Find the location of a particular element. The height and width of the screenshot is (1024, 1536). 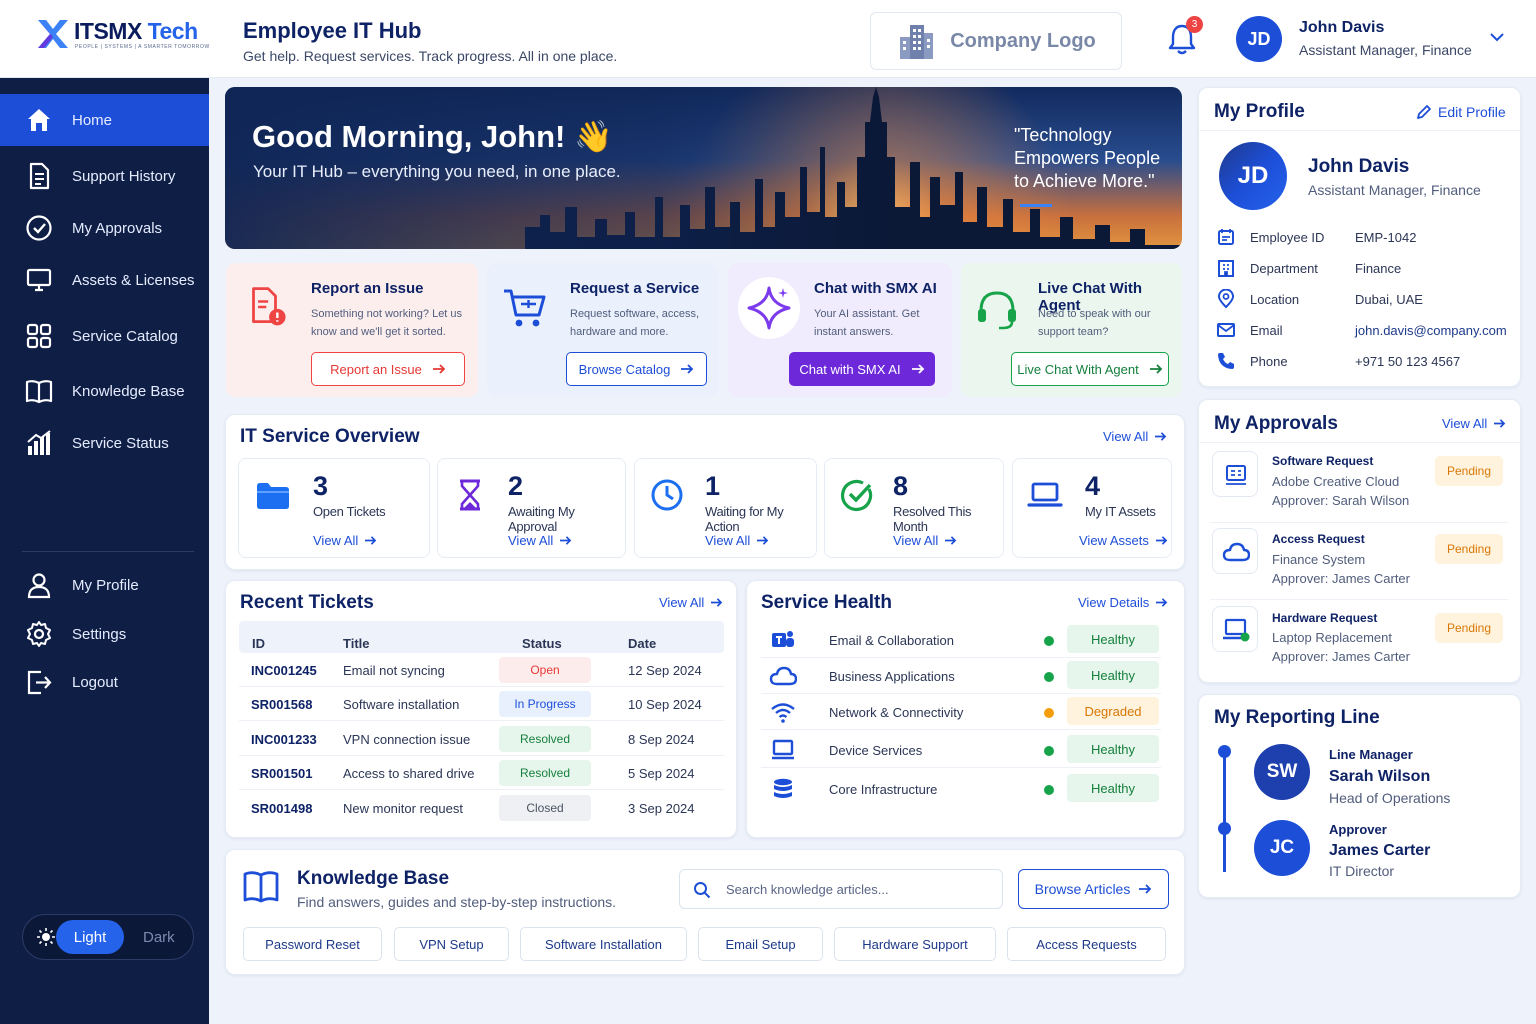

sidebar-item-support-history: Support History is located at coordinates (104, 176).